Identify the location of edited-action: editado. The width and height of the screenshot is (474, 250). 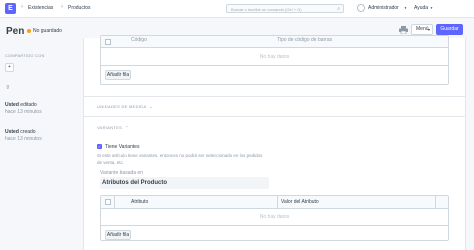
(28, 105).